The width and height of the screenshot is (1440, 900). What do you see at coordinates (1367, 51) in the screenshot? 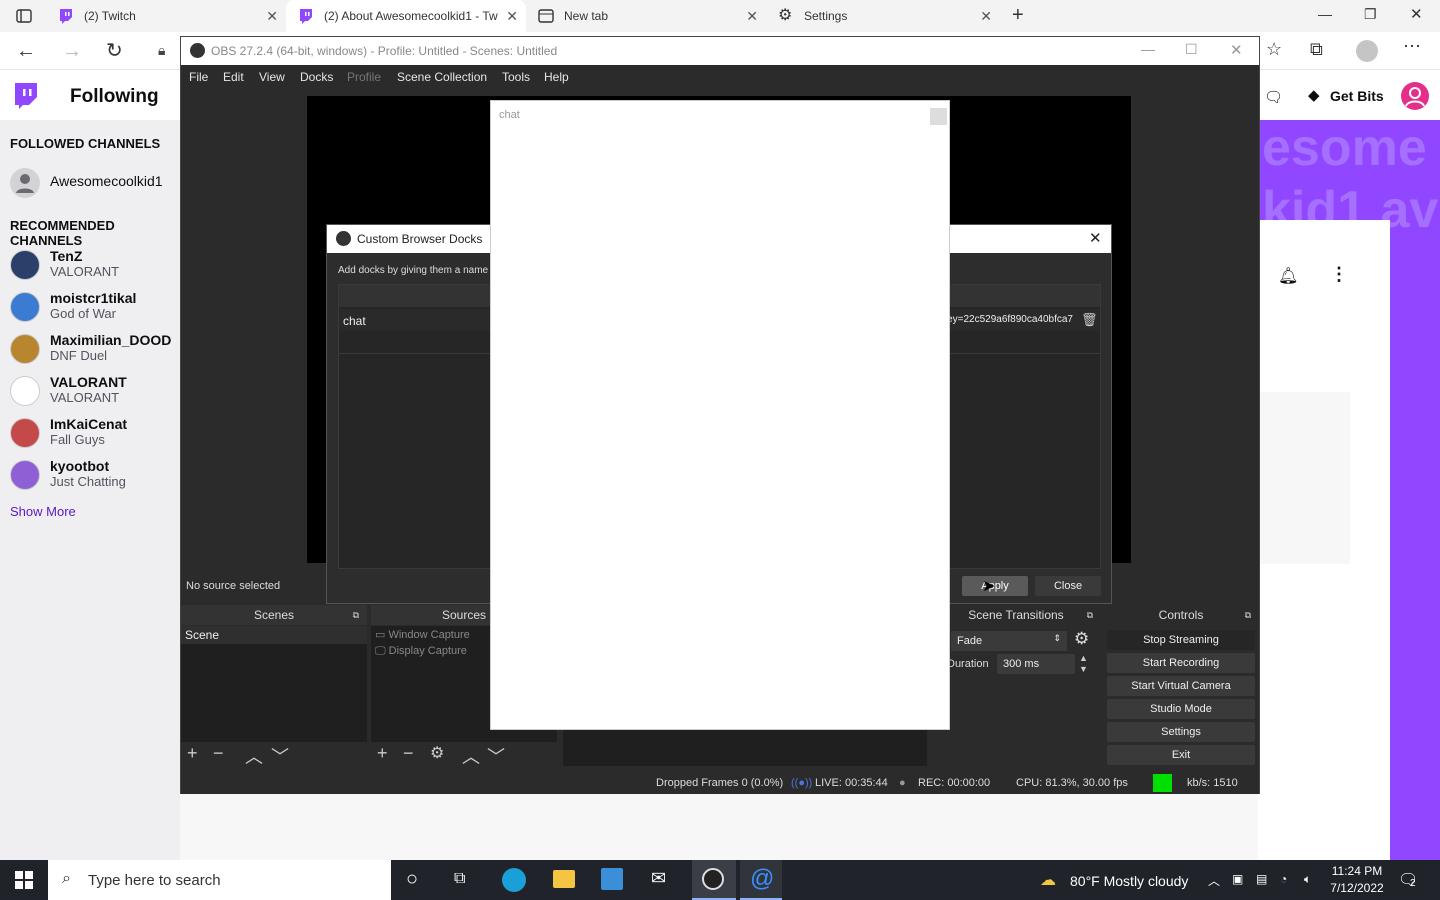
I see `profile-avatar` at bounding box center [1367, 51].